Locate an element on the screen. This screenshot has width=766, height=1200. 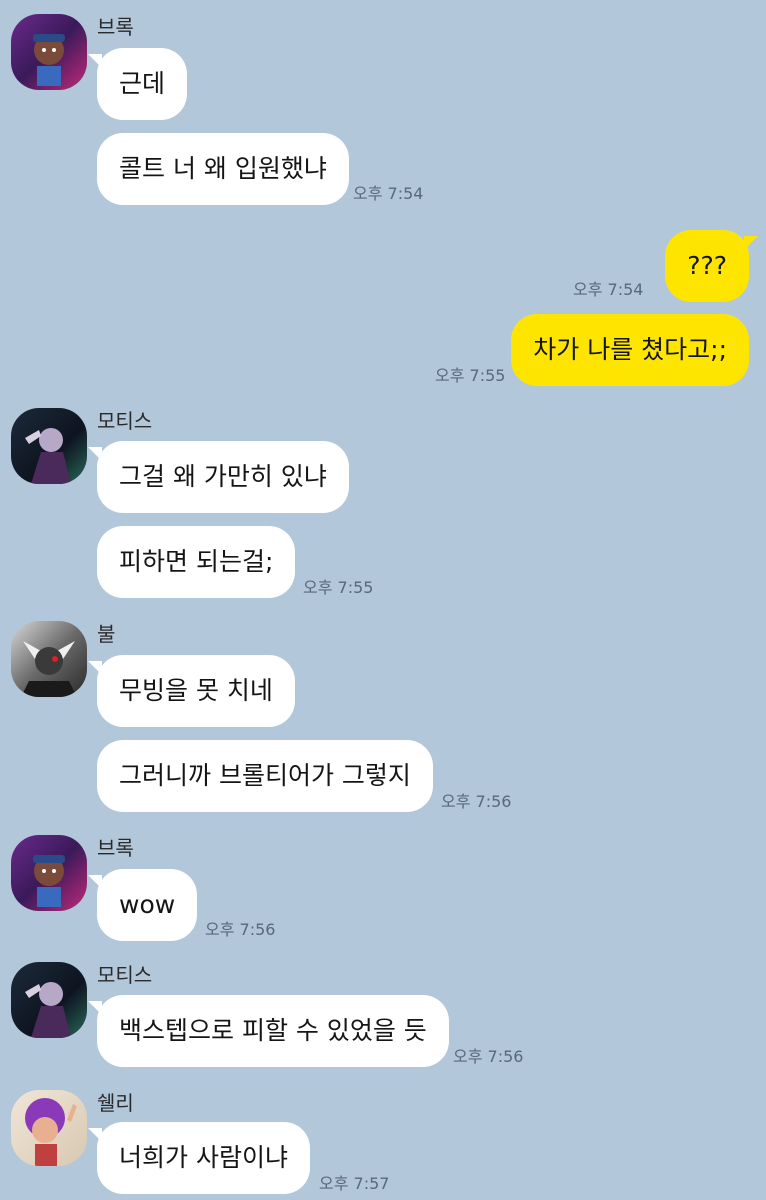
message-time: 오후 7:57 is located at coordinates (354, 1183).